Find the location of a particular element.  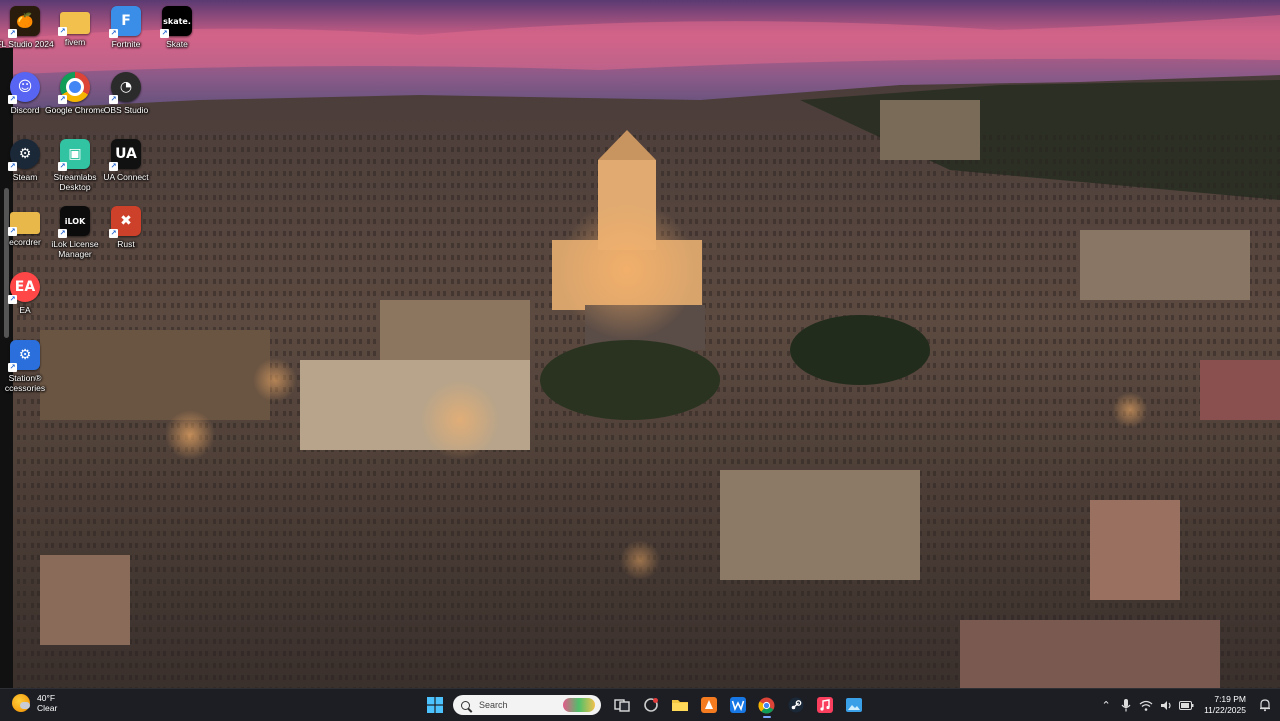

copilot-icon is located at coordinates (650, 705).